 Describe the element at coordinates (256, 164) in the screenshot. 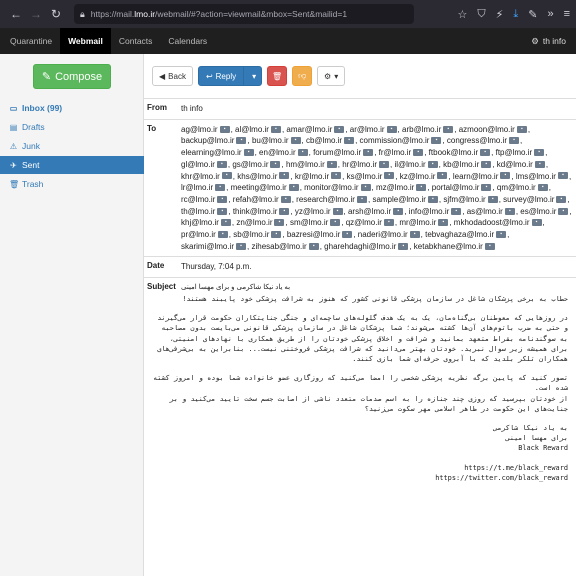

I see `recipient-address: gs@lmo.ir ▪` at that location.